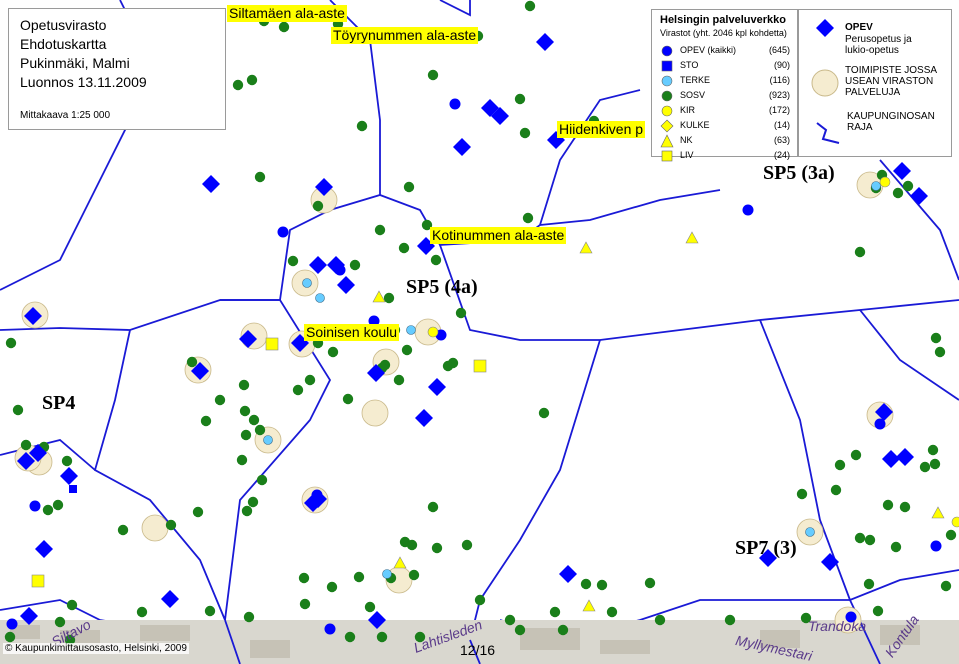  What do you see at coordinates (352, 332) in the screenshot?
I see `school-label-soininen: Soinisen koulu` at bounding box center [352, 332].